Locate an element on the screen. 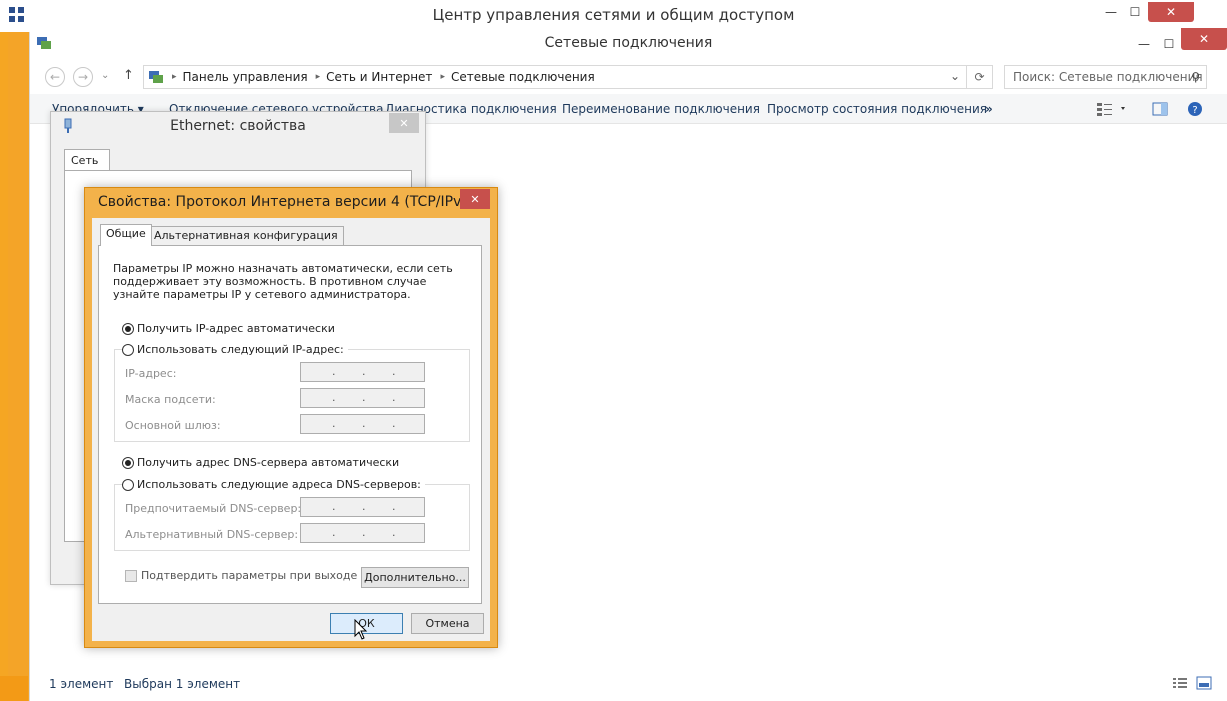 The image size is (1227, 701). ip-address-label: IP-адрес: is located at coordinates (151, 373).